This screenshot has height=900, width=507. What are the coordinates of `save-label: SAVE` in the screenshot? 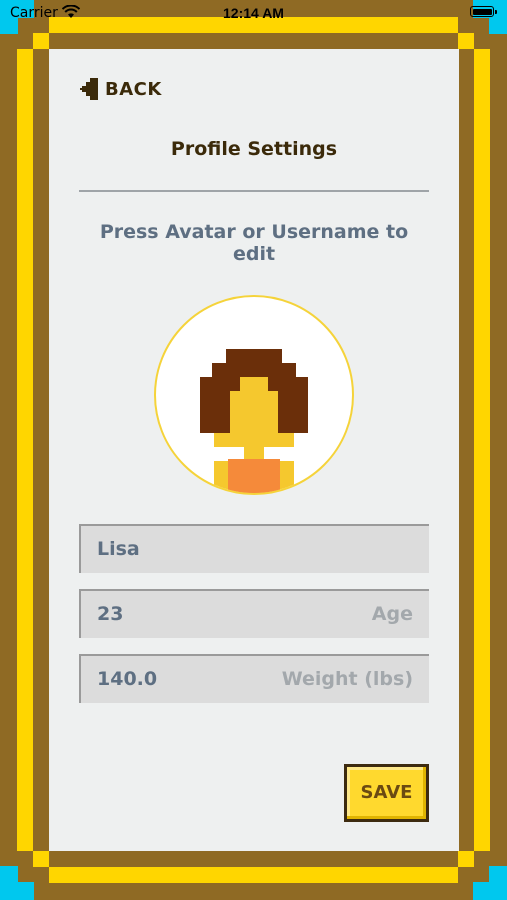 It's located at (386, 792).